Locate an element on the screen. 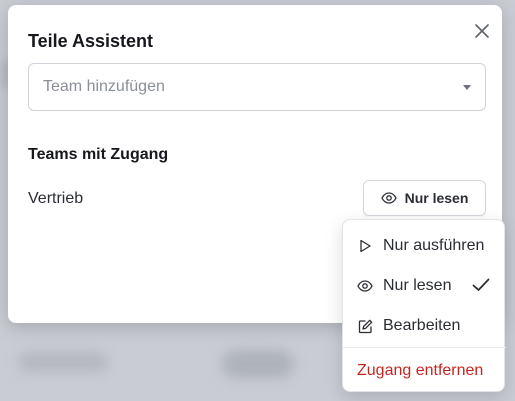  close-icon is located at coordinates (482, 31).